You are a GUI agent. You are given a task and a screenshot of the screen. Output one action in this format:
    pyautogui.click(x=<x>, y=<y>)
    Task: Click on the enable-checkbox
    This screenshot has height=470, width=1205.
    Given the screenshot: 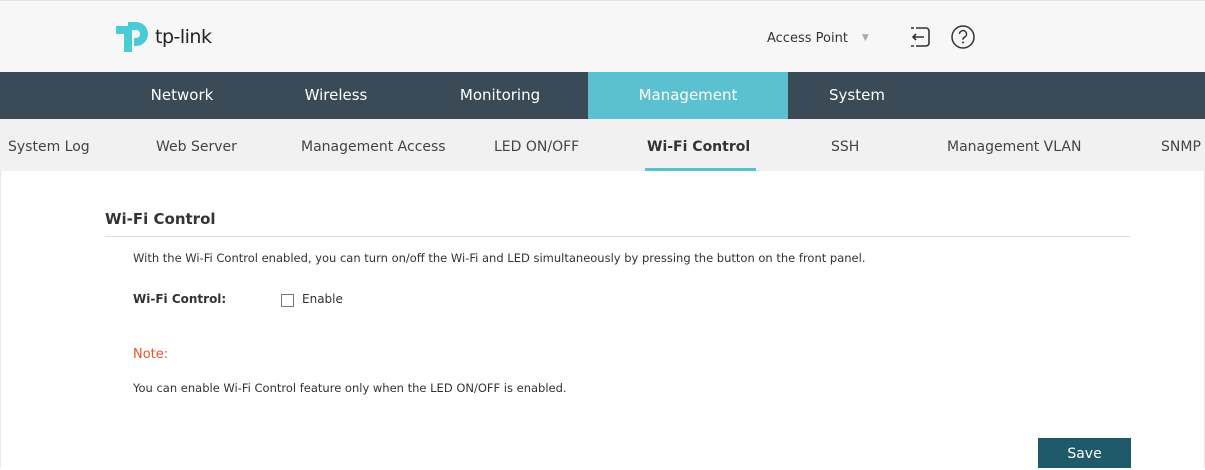 What is the action you would take?
    pyautogui.click(x=287, y=300)
    